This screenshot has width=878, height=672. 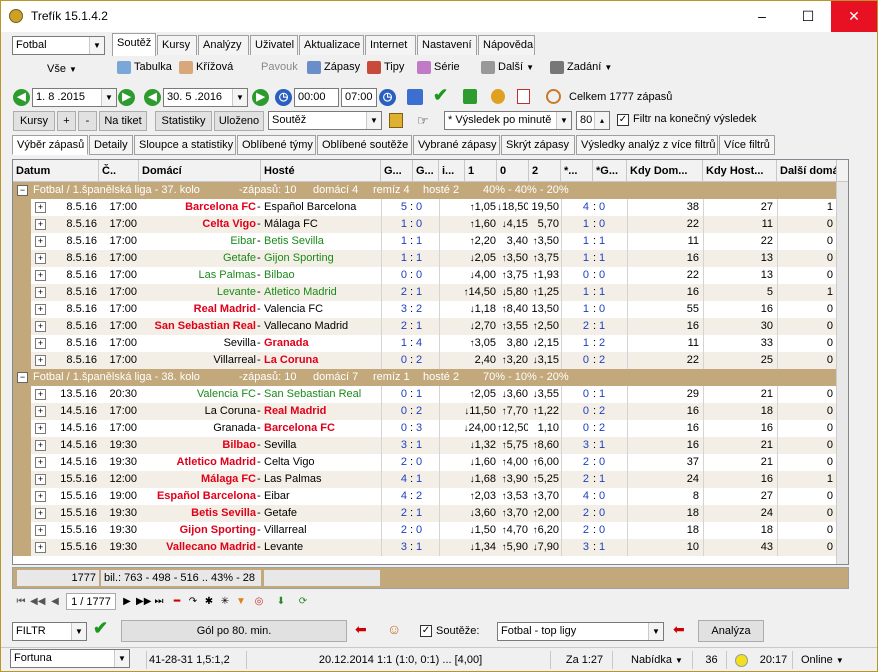 What do you see at coordinates (470, 96) in the screenshot?
I see `excel-icon` at bounding box center [470, 96].